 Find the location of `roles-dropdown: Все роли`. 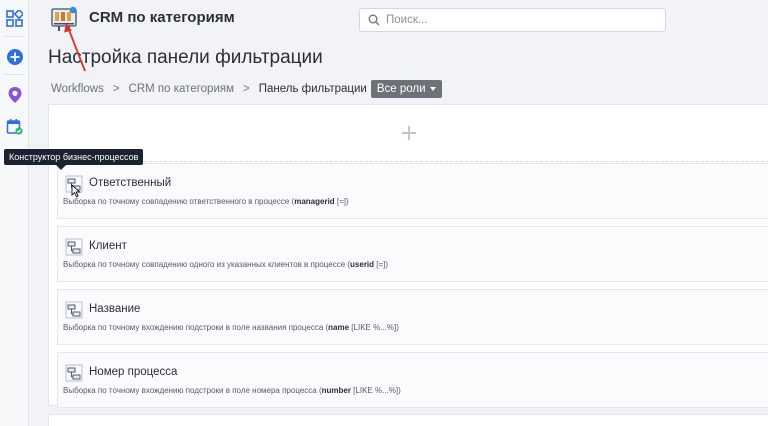

roles-dropdown: Все роли is located at coordinates (406, 88).